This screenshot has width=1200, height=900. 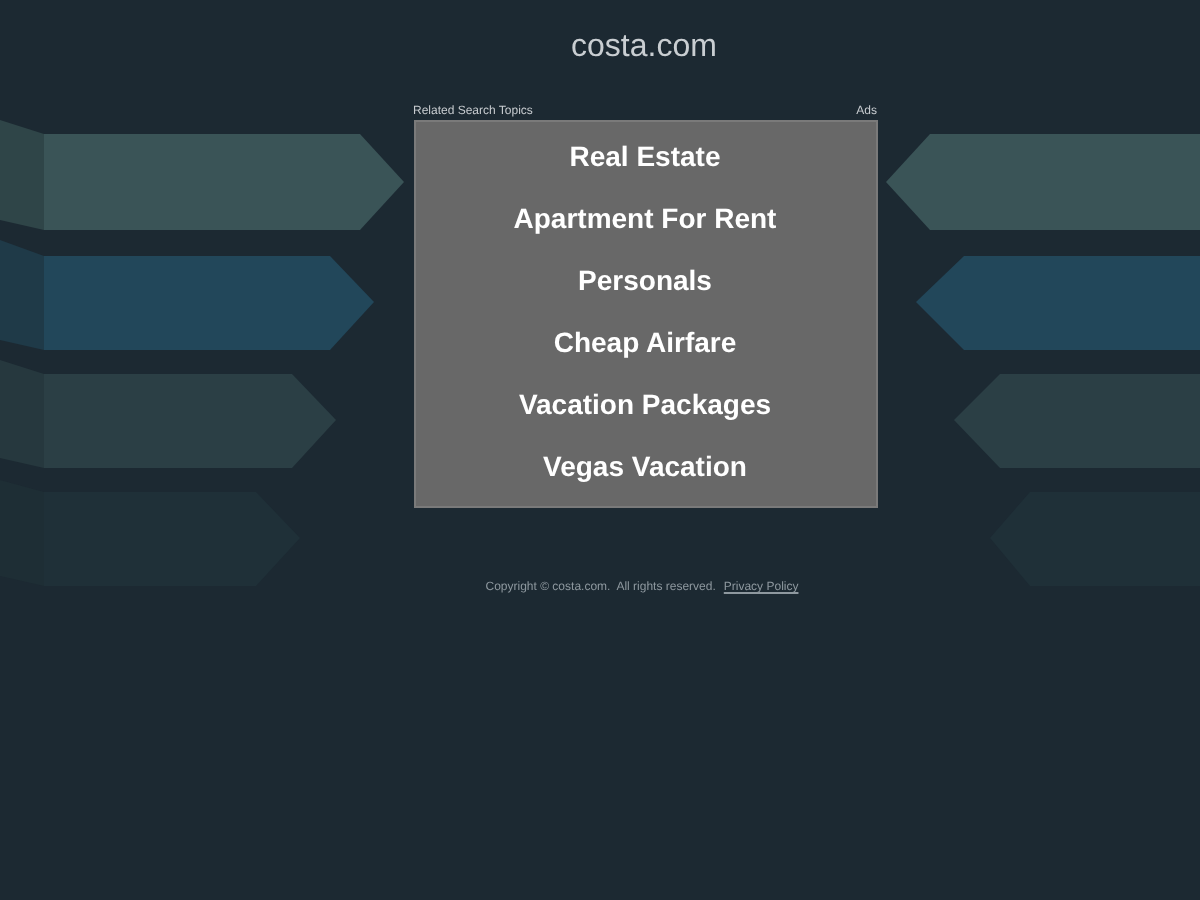 What do you see at coordinates (644, 48) in the screenshot?
I see `site-title: costa.com` at bounding box center [644, 48].